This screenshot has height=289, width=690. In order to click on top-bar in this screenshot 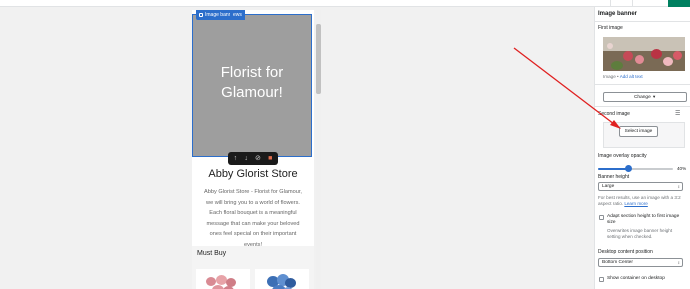, I will do `click(345, 3)`.